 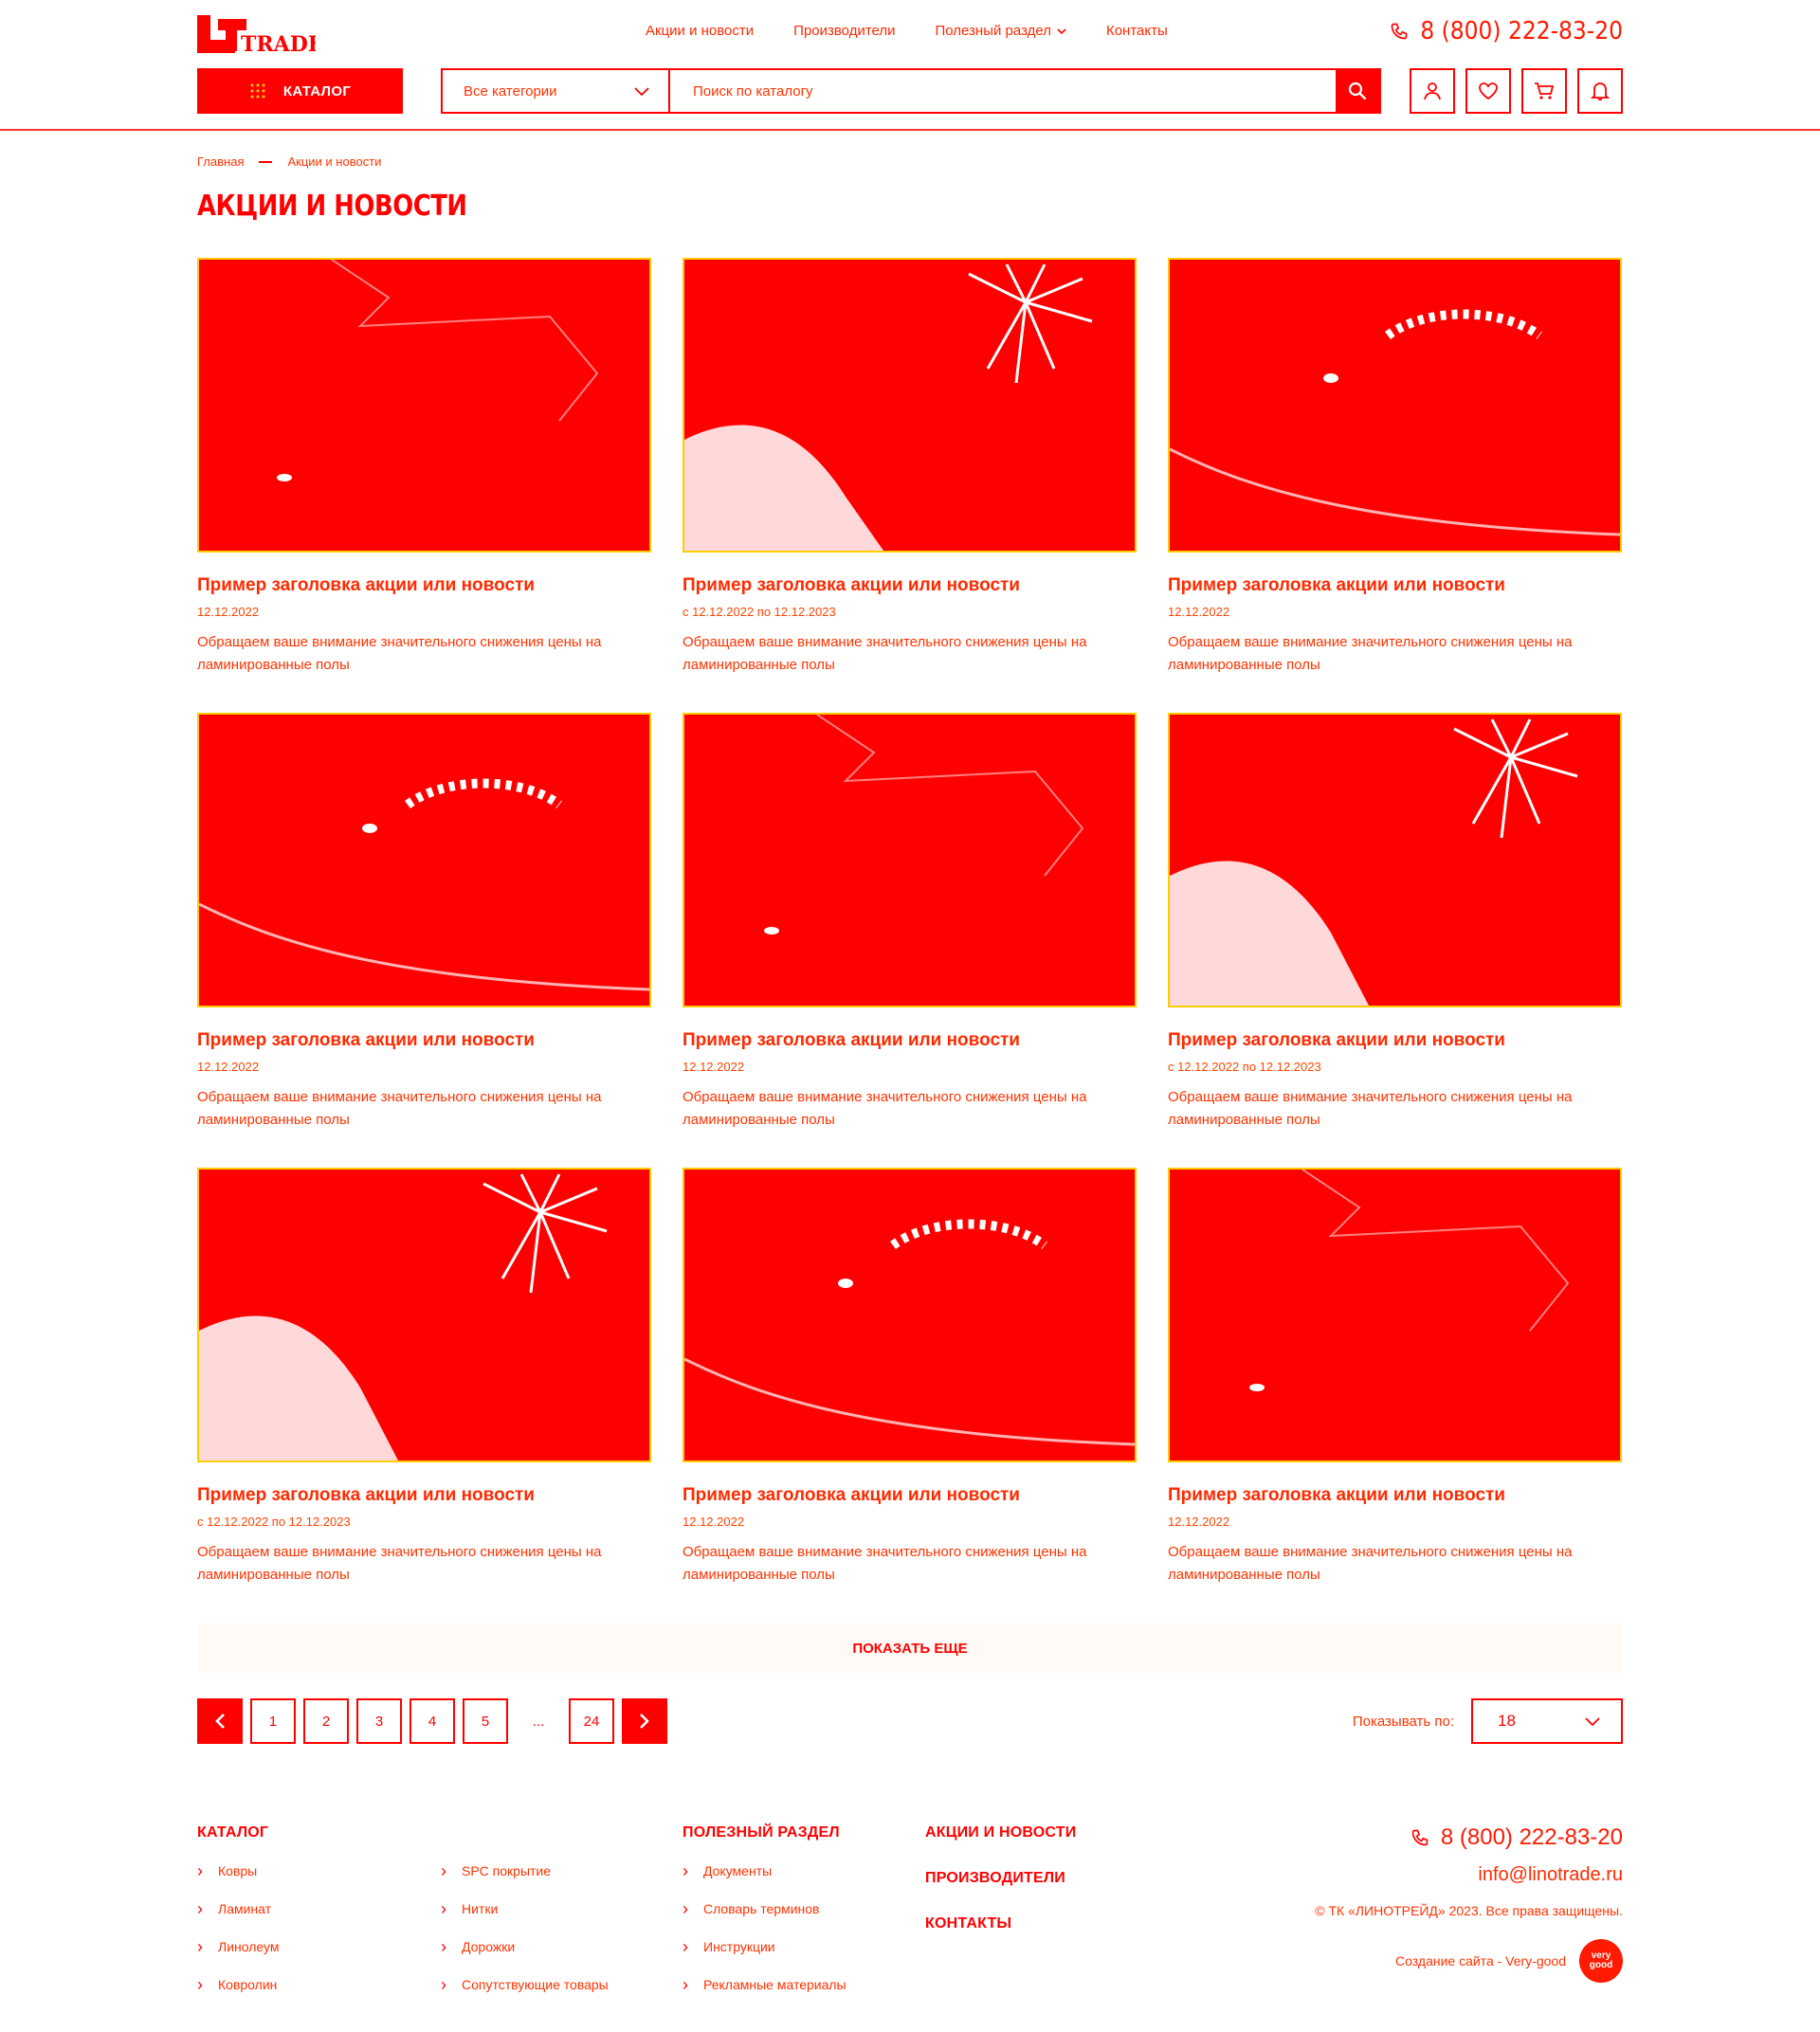 What do you see at coordinates (1000, 1833) in the screenshot?
I see `footer-news-link: АКЦИИ И НОВОСТИ` at bounding box center [1000, 1833].